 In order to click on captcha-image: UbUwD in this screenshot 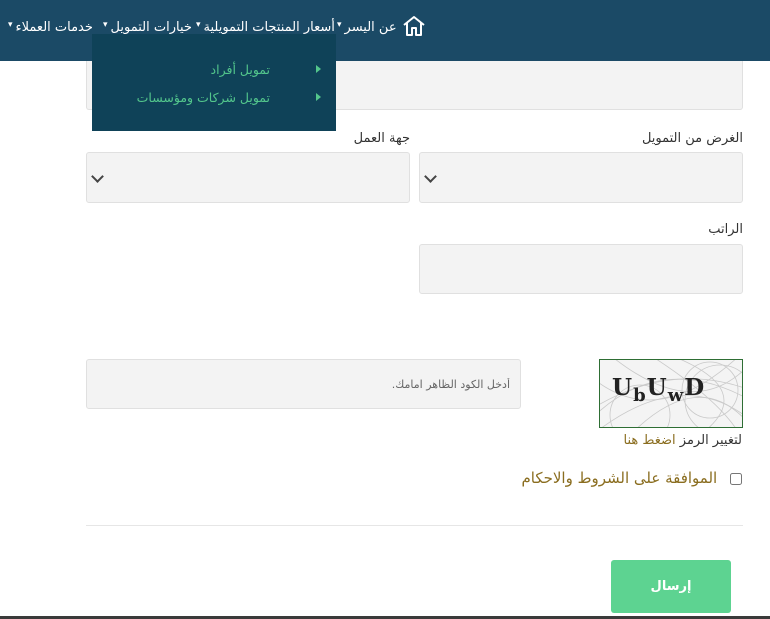, I will do `click(671, 393)`.